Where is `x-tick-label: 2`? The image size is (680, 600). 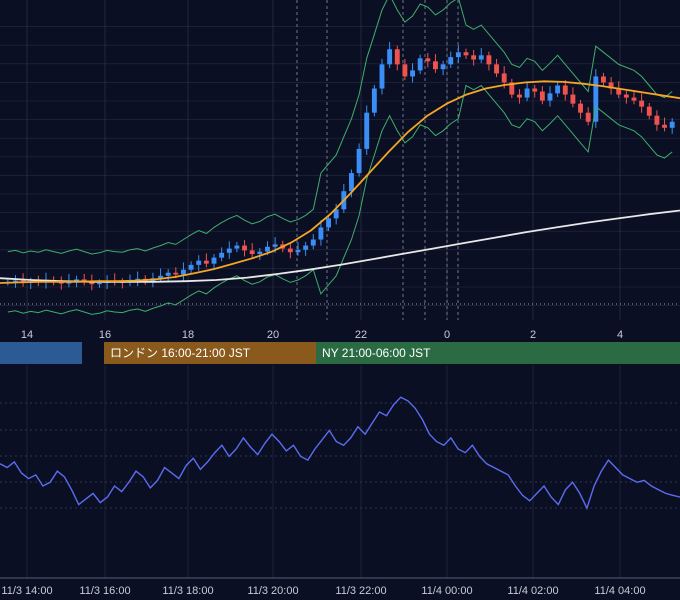 x-tick-label: 2 is located at coordinates (533, 335).